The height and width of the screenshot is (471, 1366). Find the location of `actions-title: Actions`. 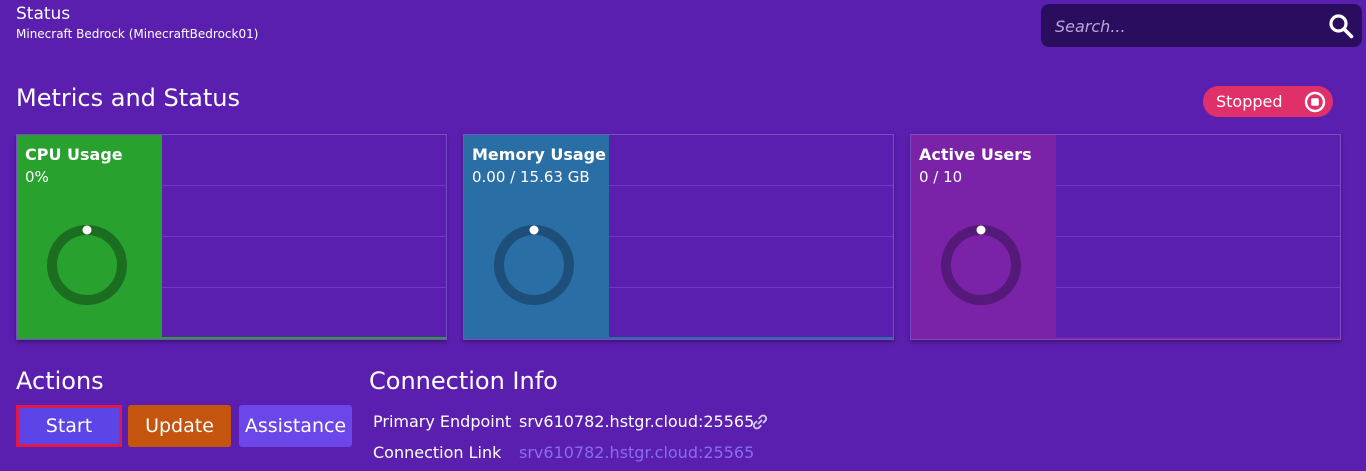

actions-title: Actions is located at coordinates (60, 381).